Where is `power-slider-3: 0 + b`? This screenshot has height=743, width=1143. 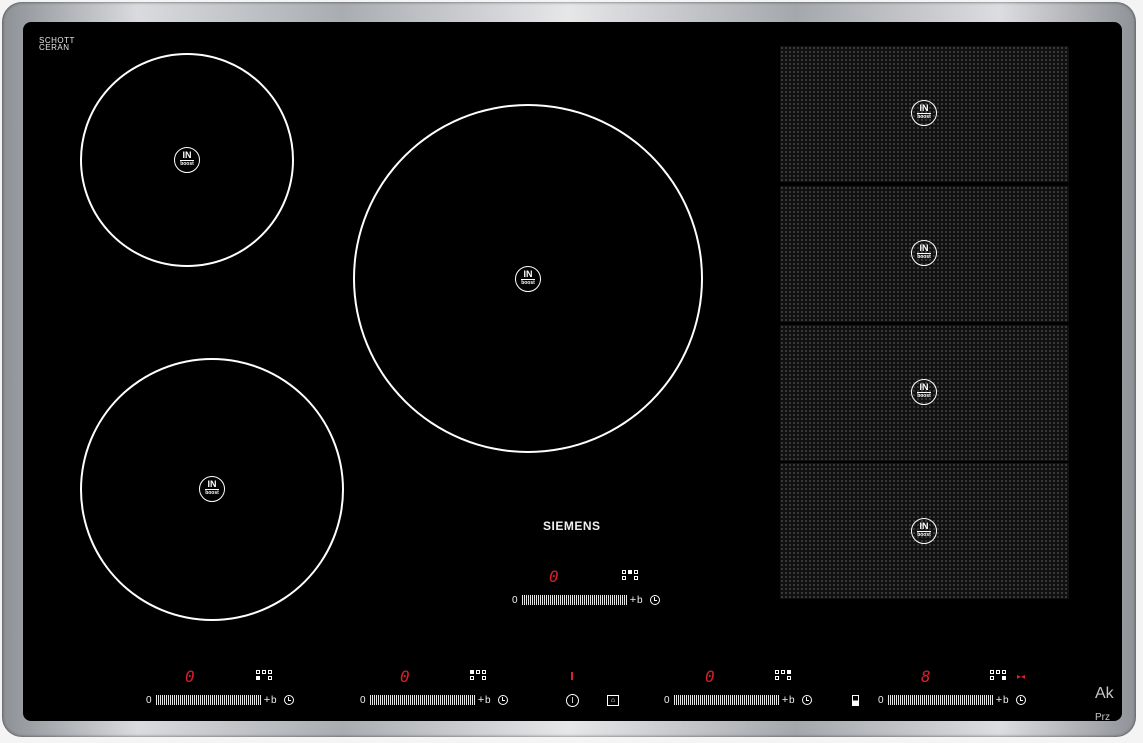 power-slider-3: 0 + b is located at coordinates (738, 700).